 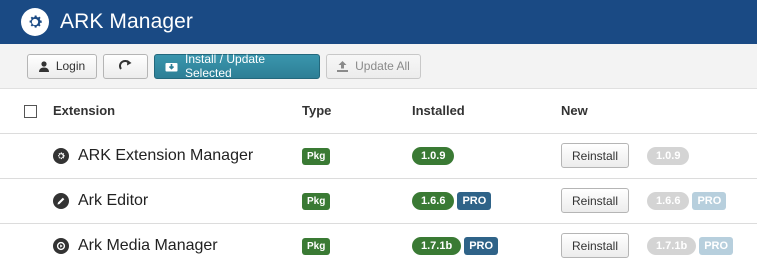 What do you see at coordinates (61, 245) in the screenshot?
I see `play-icon` at bounding box center [61, 245].